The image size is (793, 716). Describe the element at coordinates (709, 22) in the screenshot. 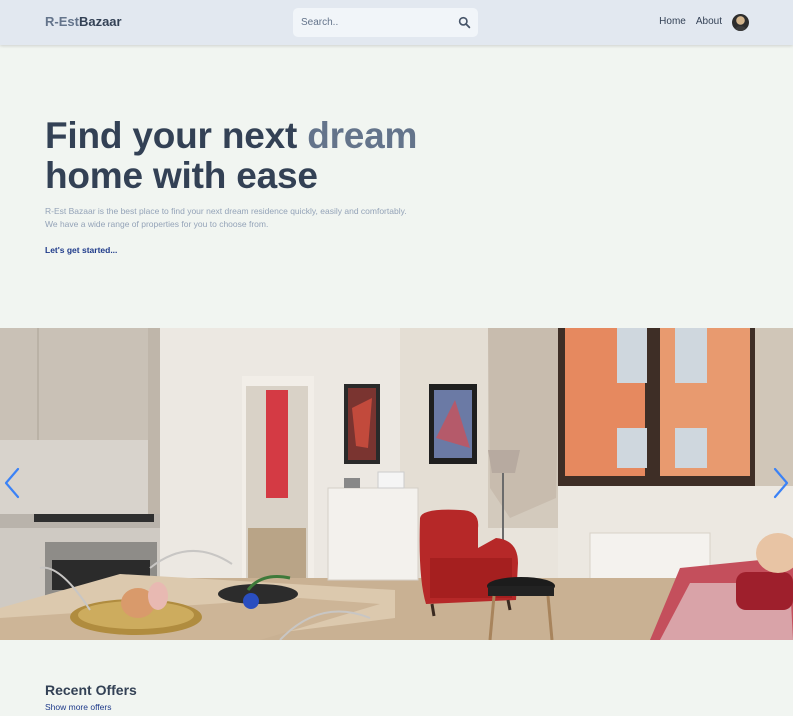

I see `nav-about-link: About` at that location.